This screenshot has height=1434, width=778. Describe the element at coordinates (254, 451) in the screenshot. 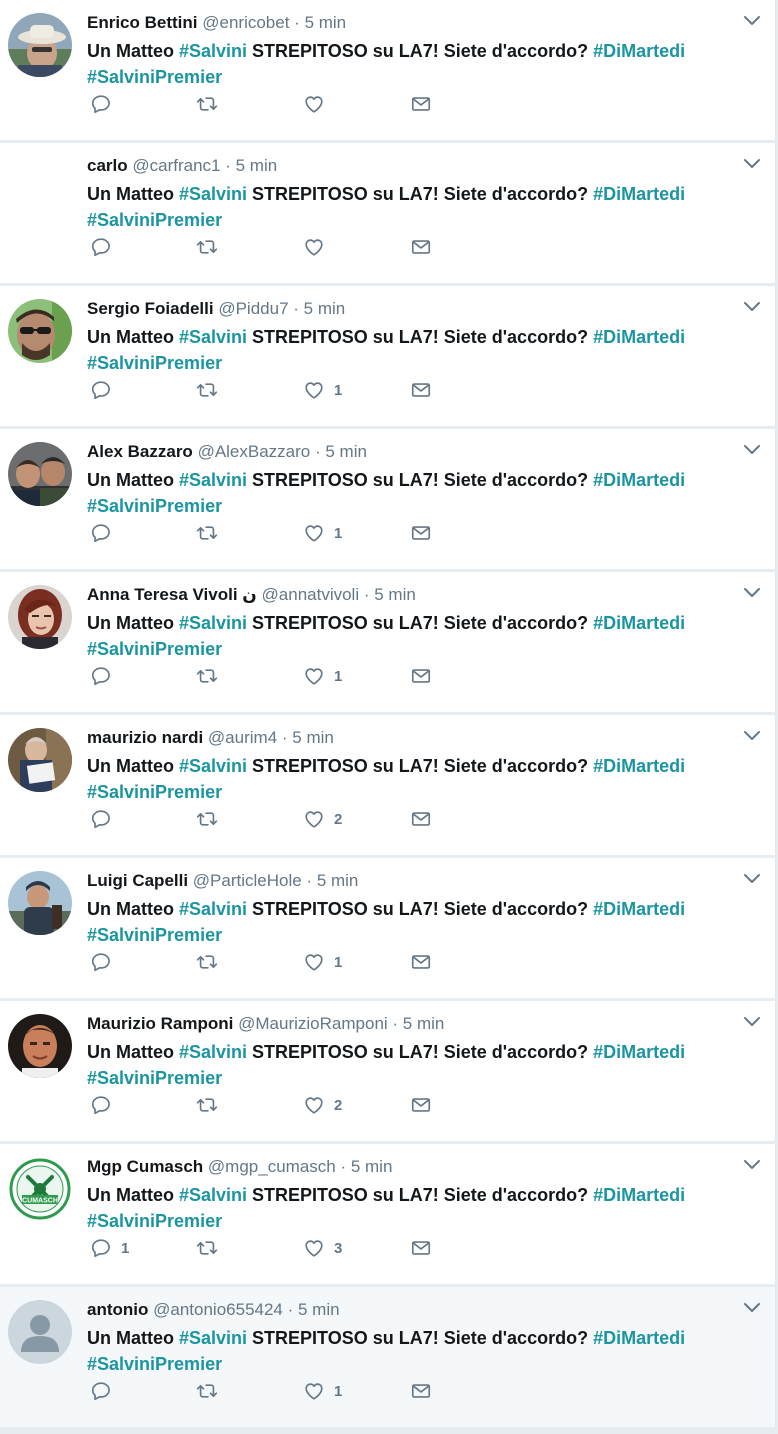

I see `user-handle: @AlexBazzaro` at that location.